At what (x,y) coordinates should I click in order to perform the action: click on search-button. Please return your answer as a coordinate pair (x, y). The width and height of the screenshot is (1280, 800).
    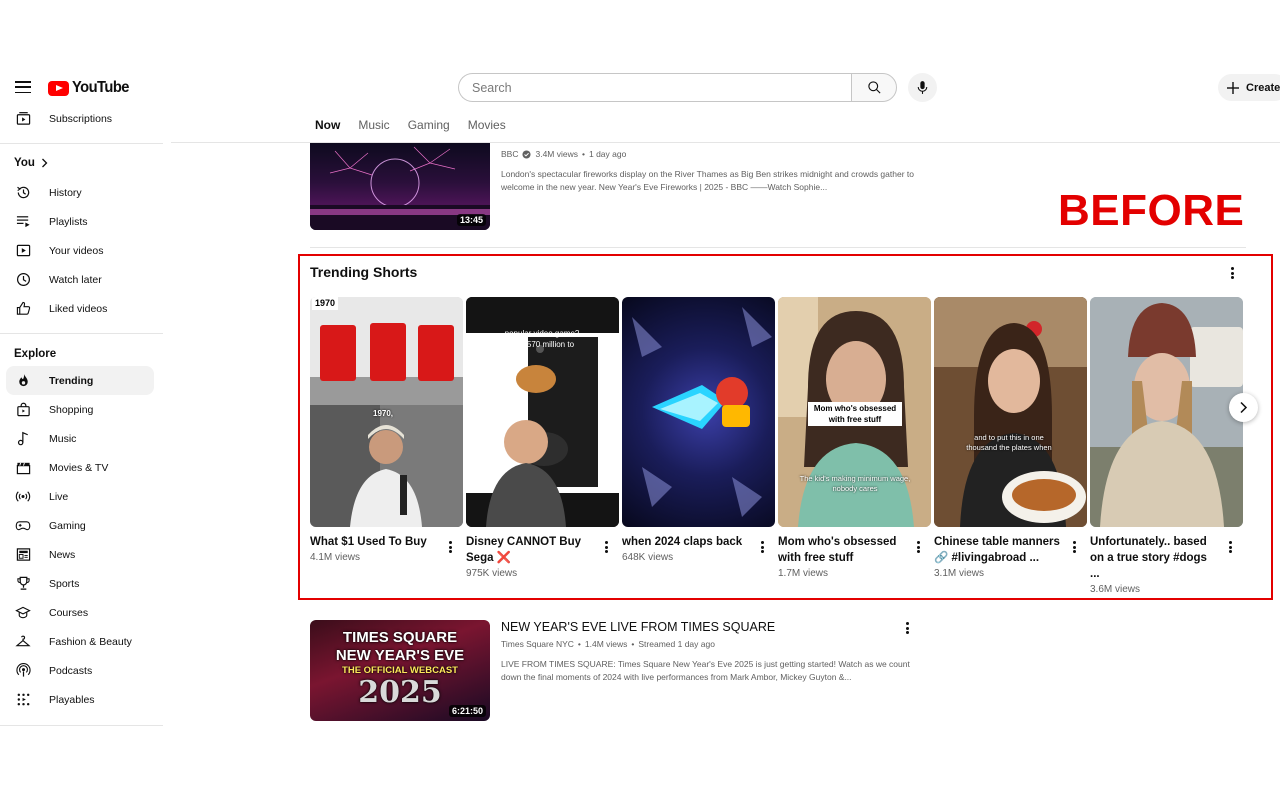
    Looking at the image, I should click on (874, 87).